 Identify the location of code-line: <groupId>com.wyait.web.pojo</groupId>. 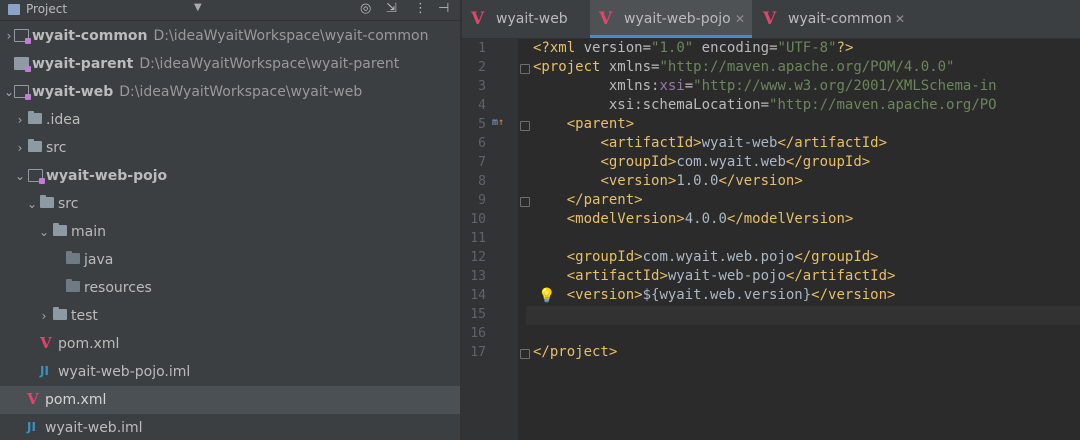
(706, 257).